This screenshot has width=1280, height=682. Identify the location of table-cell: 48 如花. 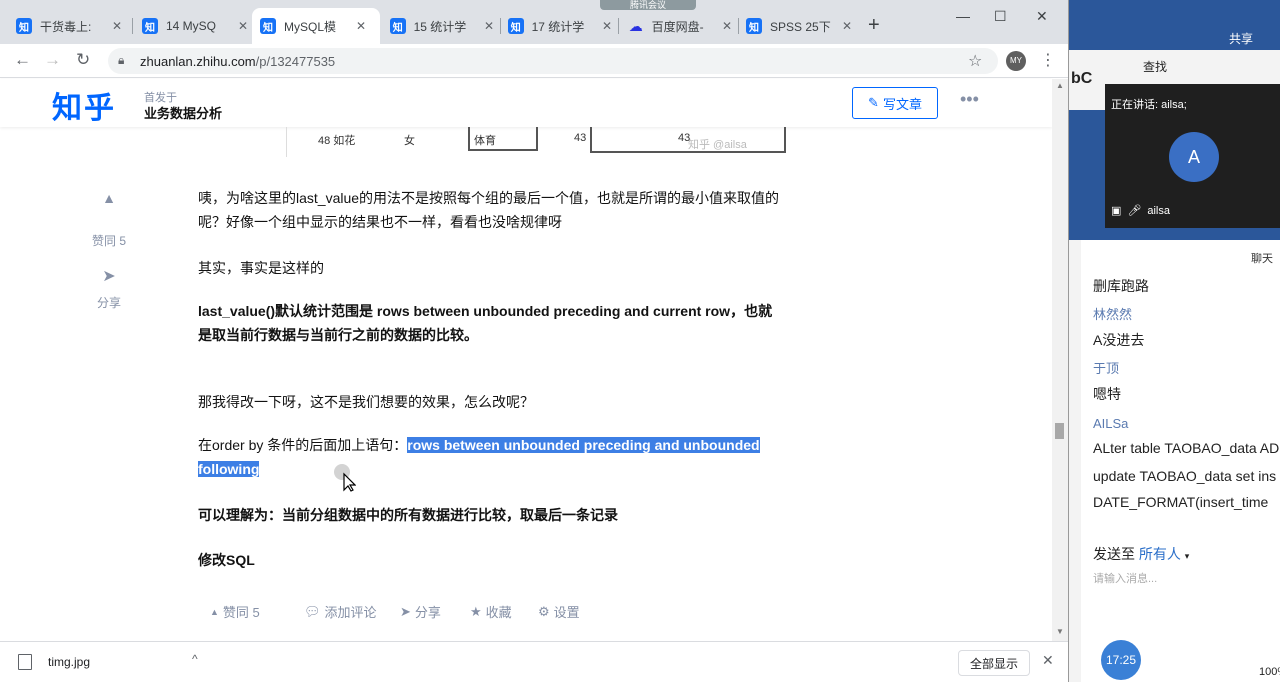
(337, 141).